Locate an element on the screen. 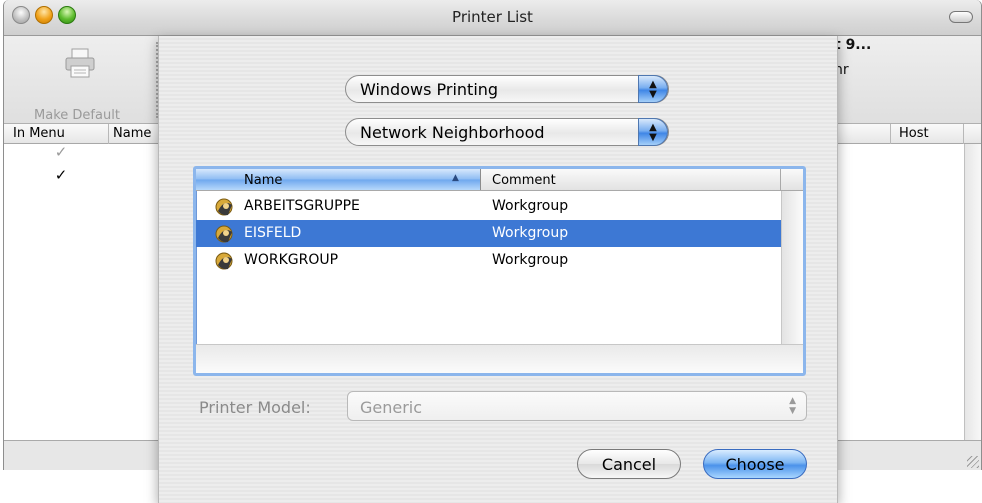 Image resolution: width=982 pixels, height=503 pixels. workgroup-row: WORKGROUP Workgroup is located at coordinates (488, 260).